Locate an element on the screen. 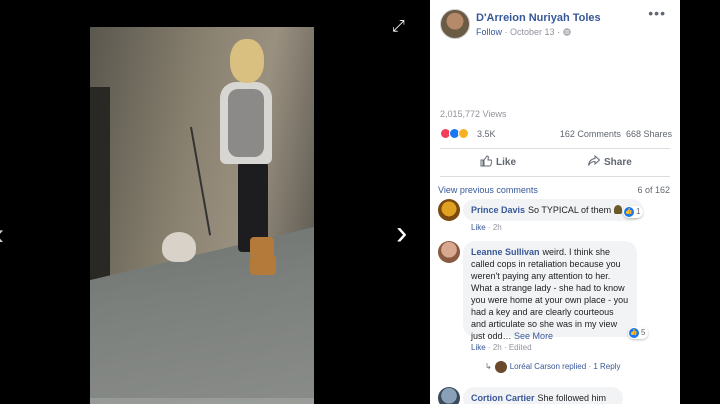 The width and height of the screenshot is (720, 404). chevron-left-icon: ‹ is located at coordinates (2, 235).